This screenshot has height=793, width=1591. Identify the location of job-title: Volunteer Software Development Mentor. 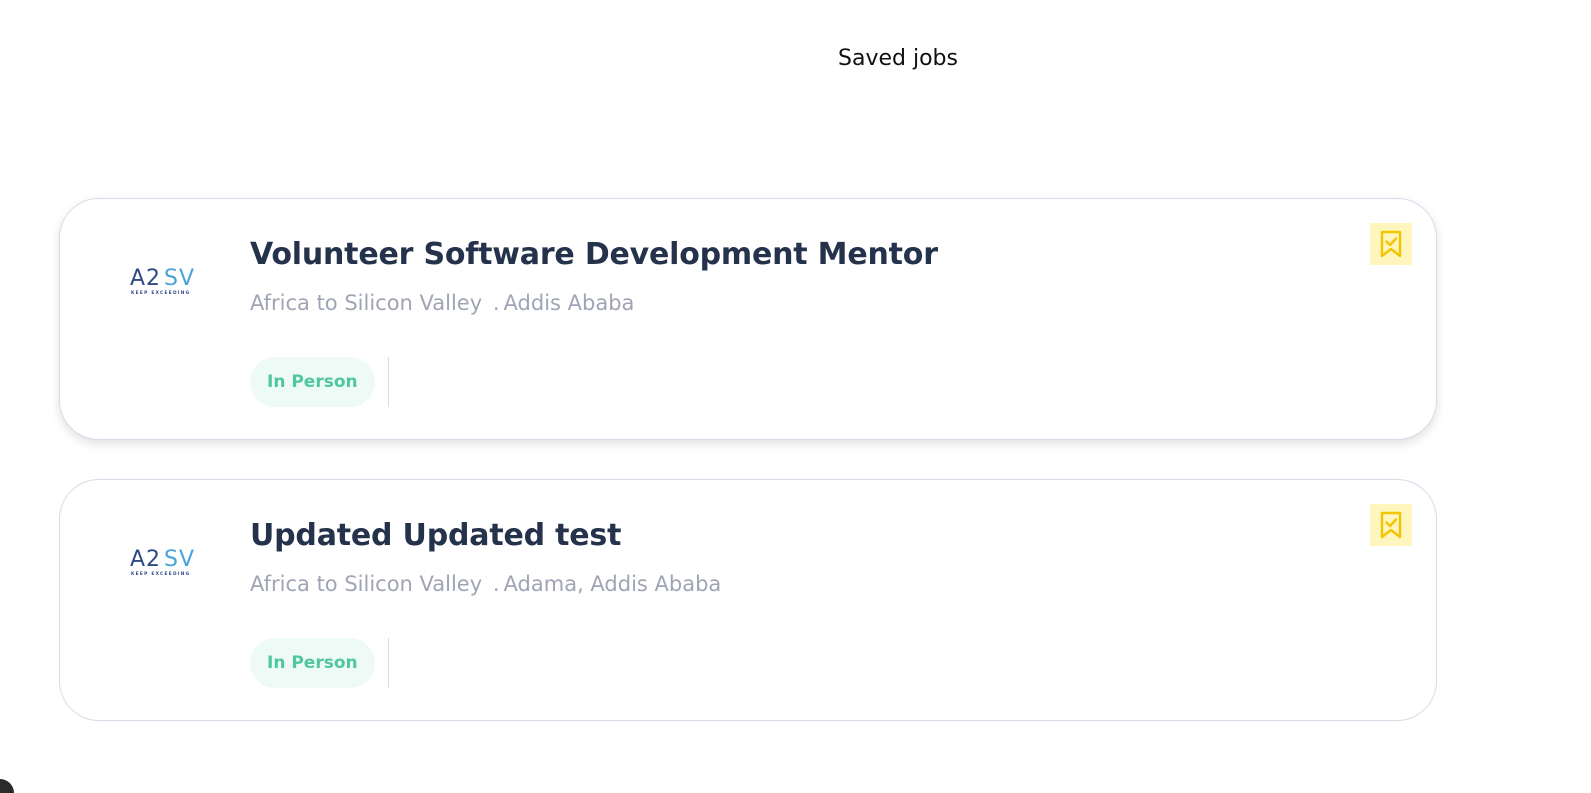
(594, 254).